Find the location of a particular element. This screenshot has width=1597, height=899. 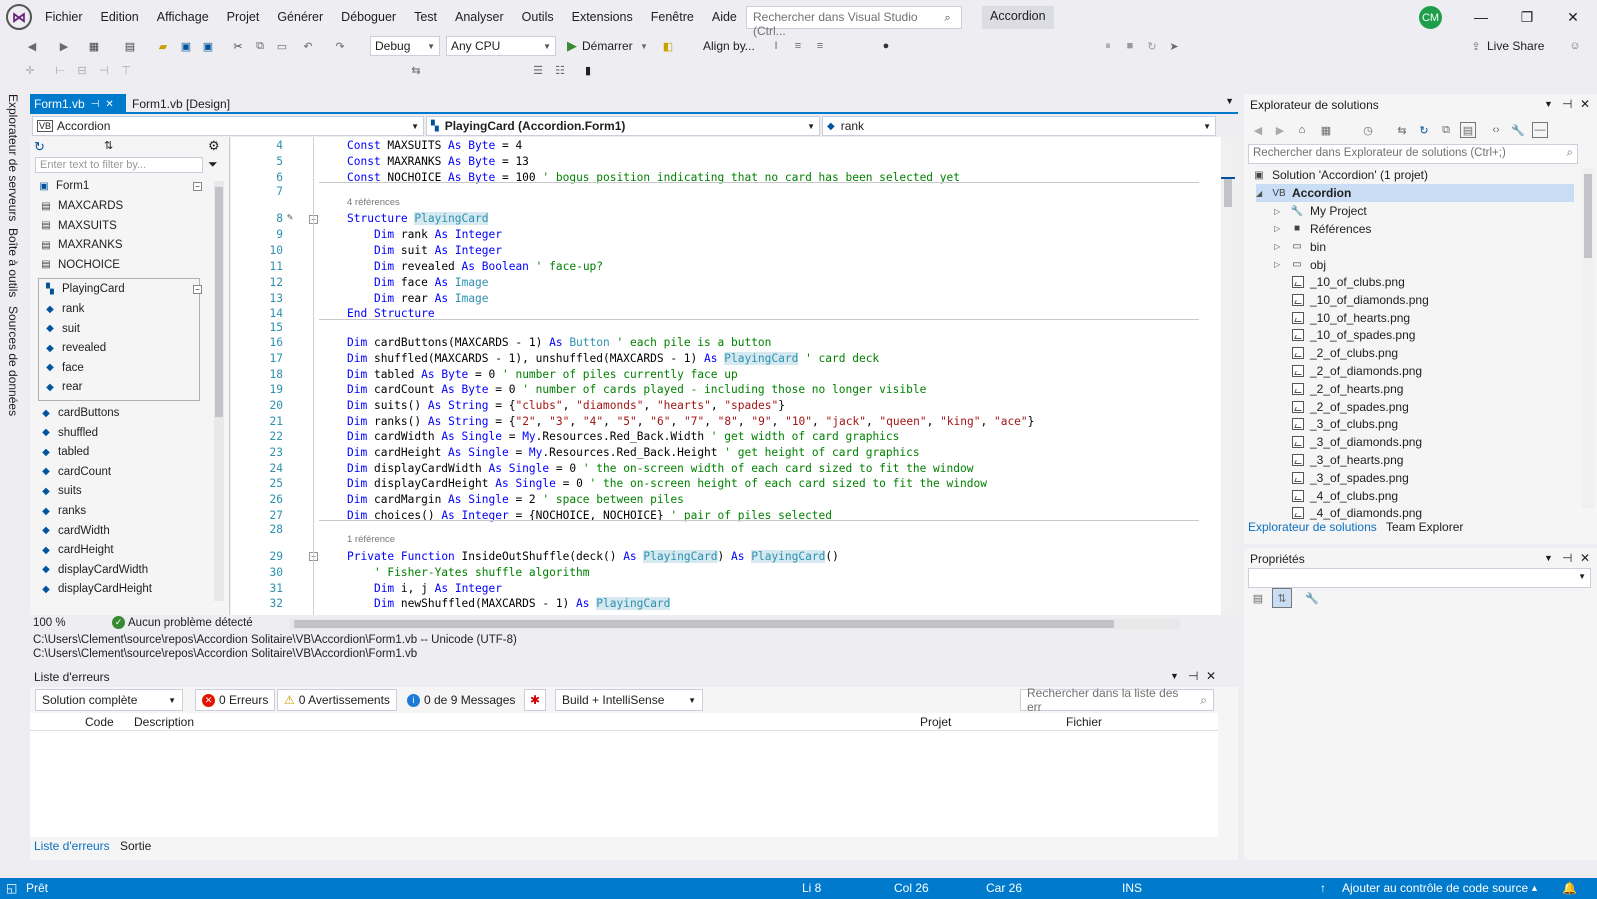

tab-form1-design: Form1.vb [Design] is located at coordinates (198, 104).